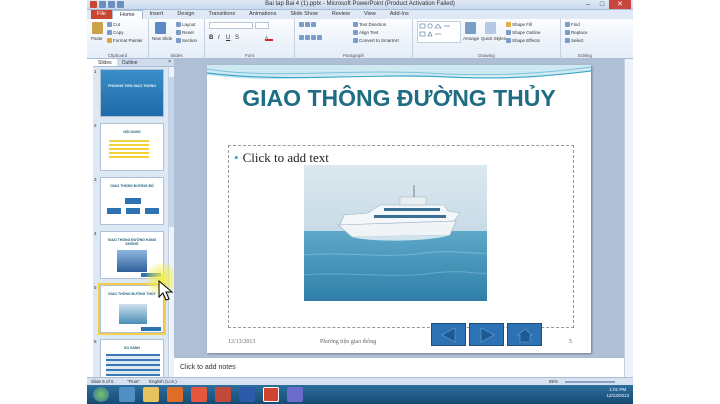 The width and height of the screenshot is (720, 404). I want to click on thumb-picture, so click(133, 314).